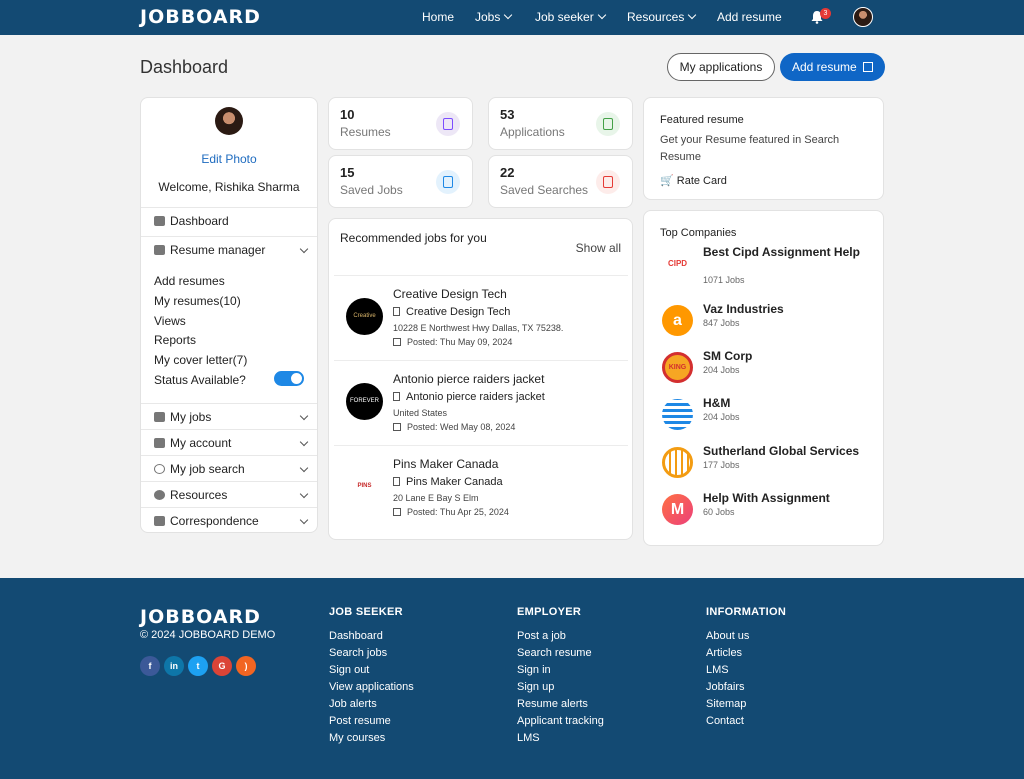  What do you see at coordinates (793, 356) in the screenshot?
I see `company-name: SM Corp` at bounding box center [793, 356].